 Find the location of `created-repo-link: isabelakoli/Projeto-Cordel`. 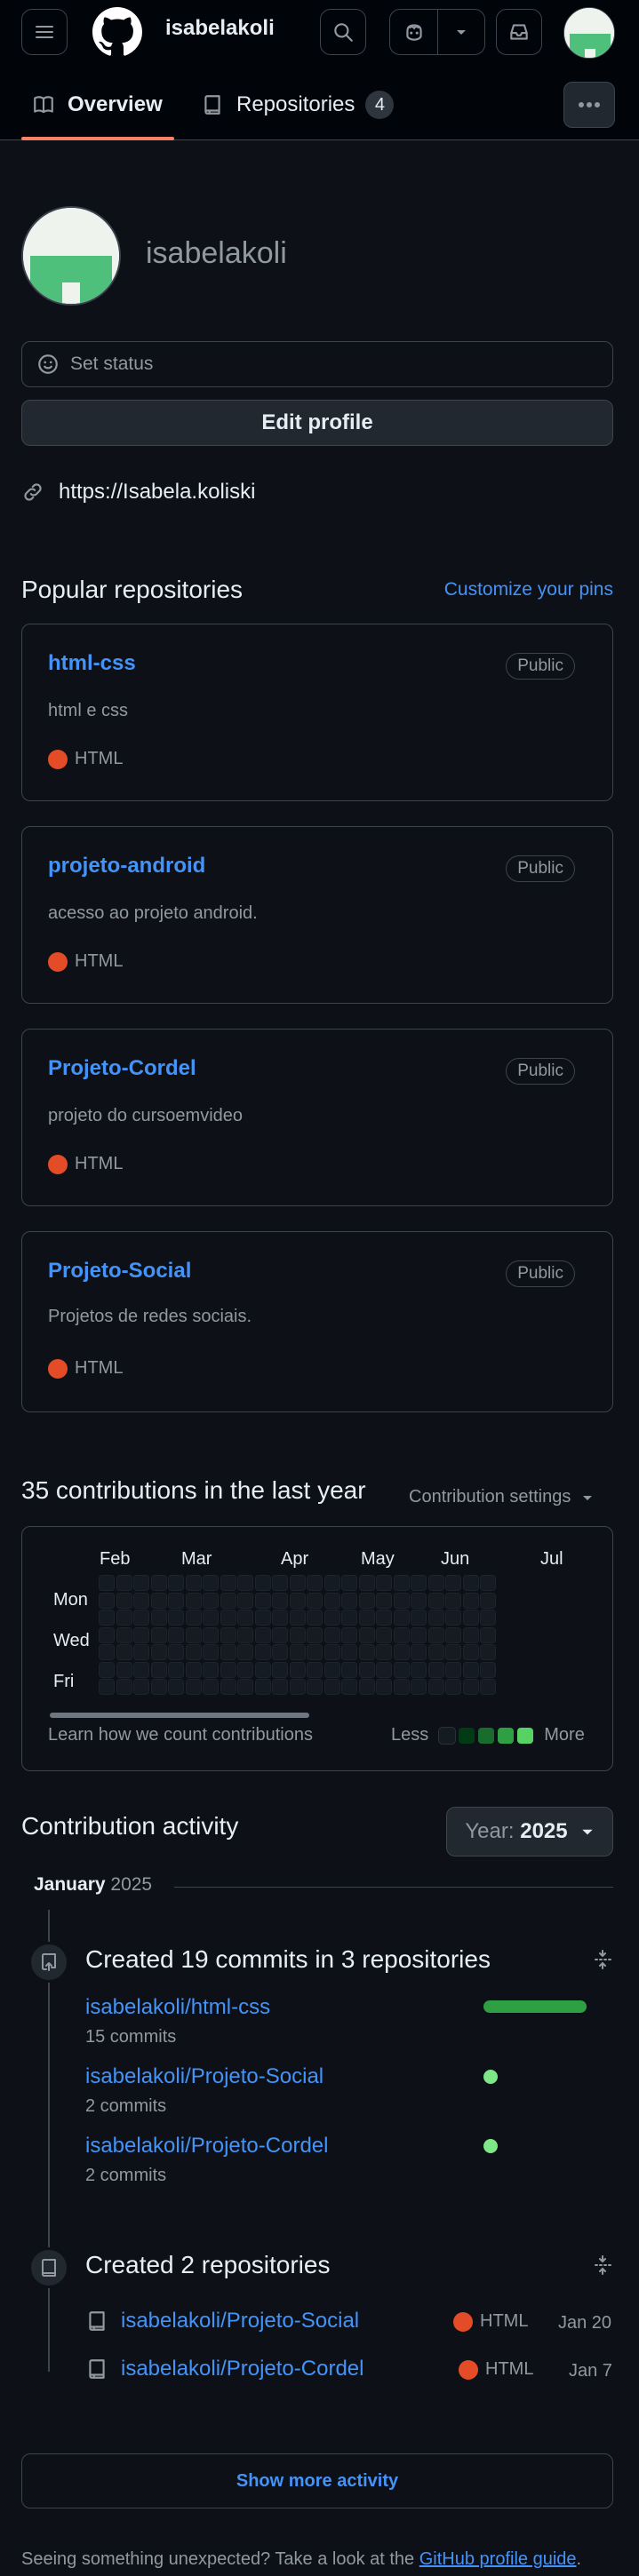

created-repo-link: isabelakoli/Projeto-Cordel is located at coordinates (242, 2369).